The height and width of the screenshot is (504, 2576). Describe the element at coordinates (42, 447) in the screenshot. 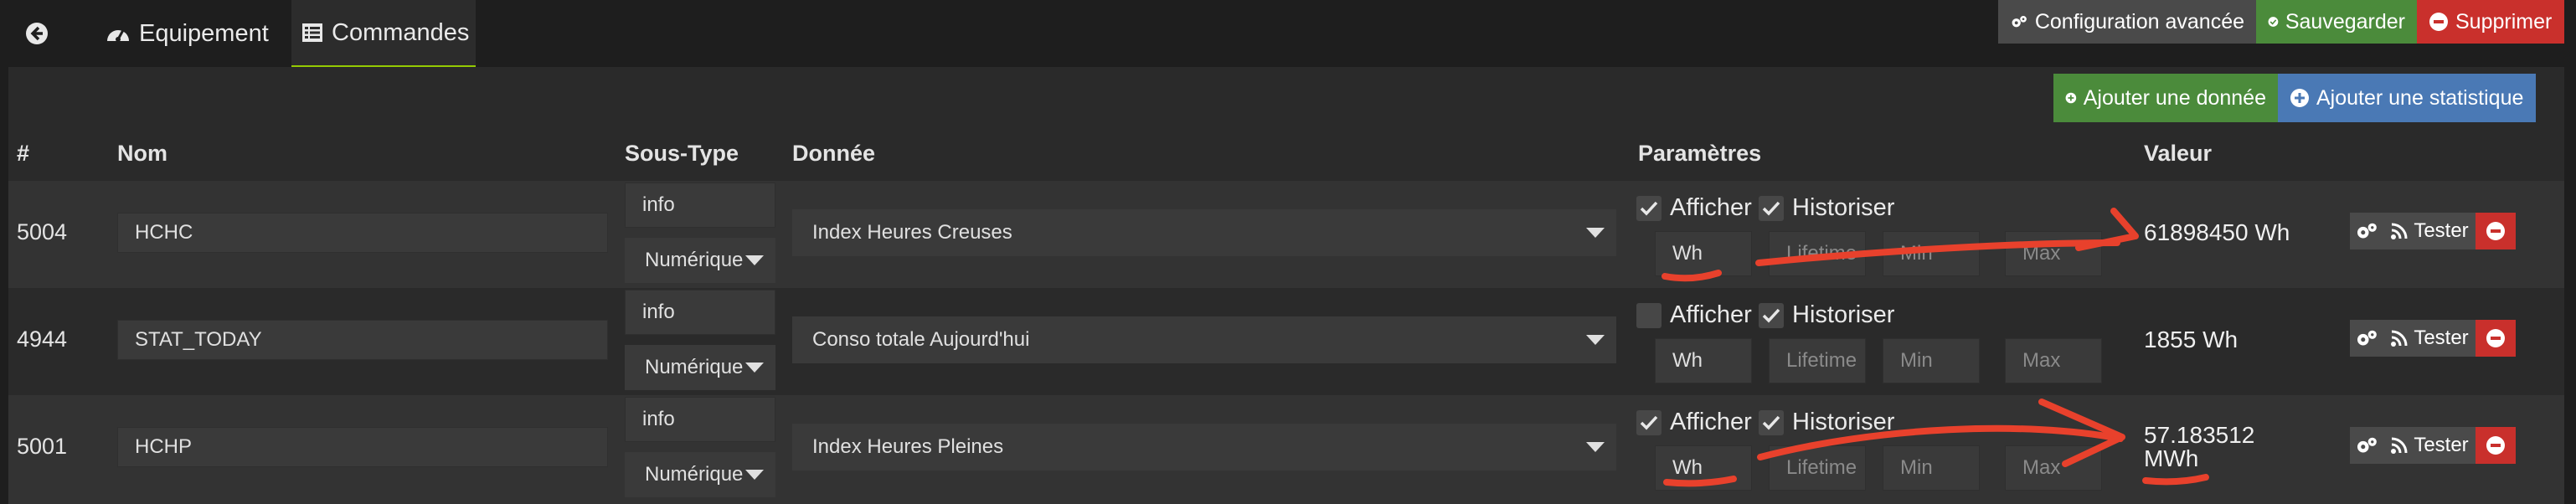

I see `command-id: 5001` at that location.